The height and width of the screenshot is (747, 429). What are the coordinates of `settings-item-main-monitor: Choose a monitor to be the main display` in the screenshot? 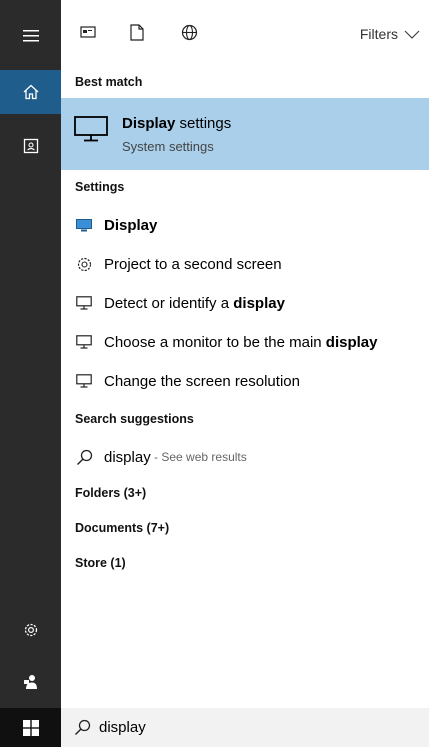 It's located at (250, 342).